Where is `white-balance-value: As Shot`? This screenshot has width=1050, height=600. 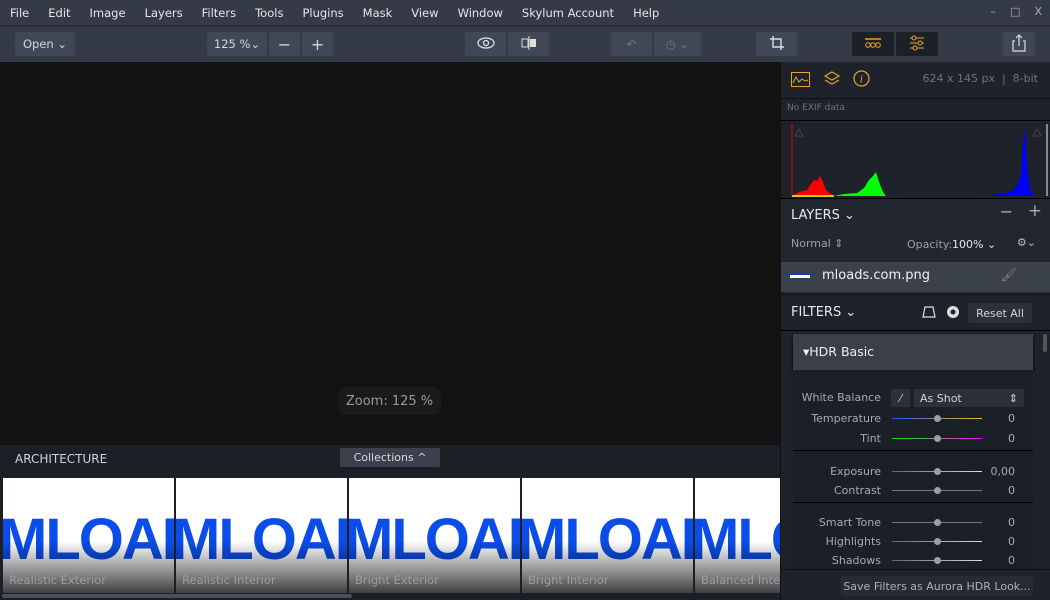 white-balance-value: As Shot is located at coordinates (941, 398).